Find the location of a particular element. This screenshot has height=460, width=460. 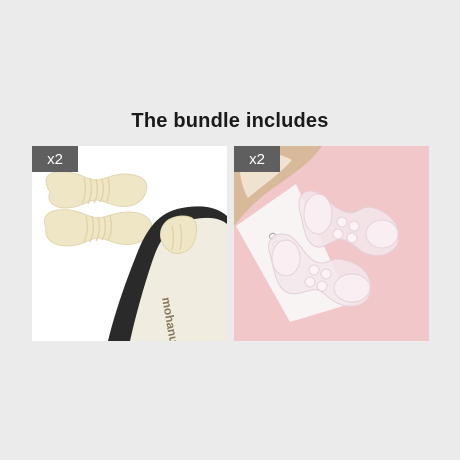

foam-pad-bottom is located at coordinates (98, 228).